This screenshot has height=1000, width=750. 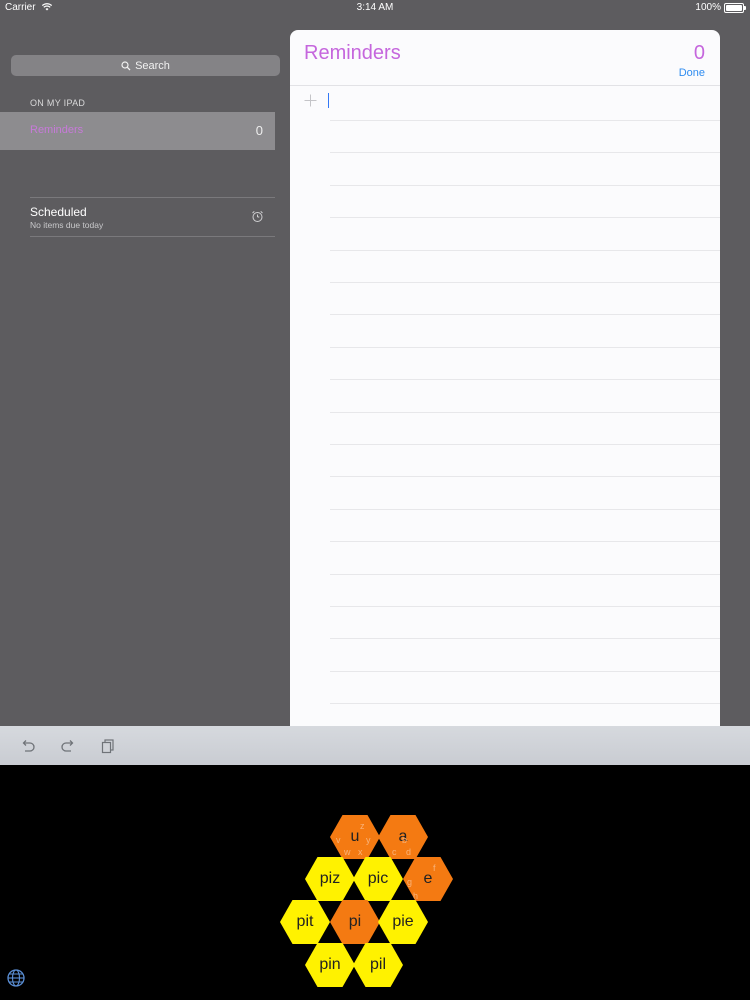 What do you see at coordinates (375, 745) in the screenshot?
I see `shortcut-toolbar` at bounding box center [375, 745].